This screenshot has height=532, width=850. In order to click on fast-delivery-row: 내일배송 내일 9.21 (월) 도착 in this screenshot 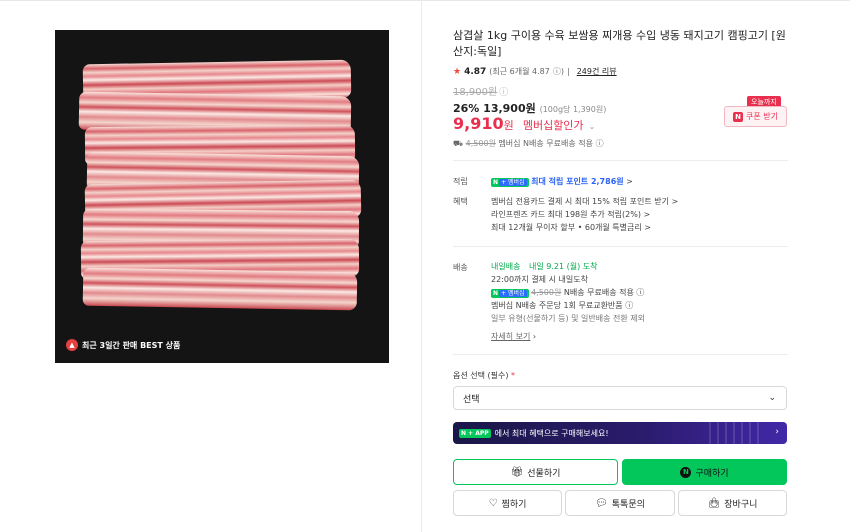, I will do `click(544, 266)`.